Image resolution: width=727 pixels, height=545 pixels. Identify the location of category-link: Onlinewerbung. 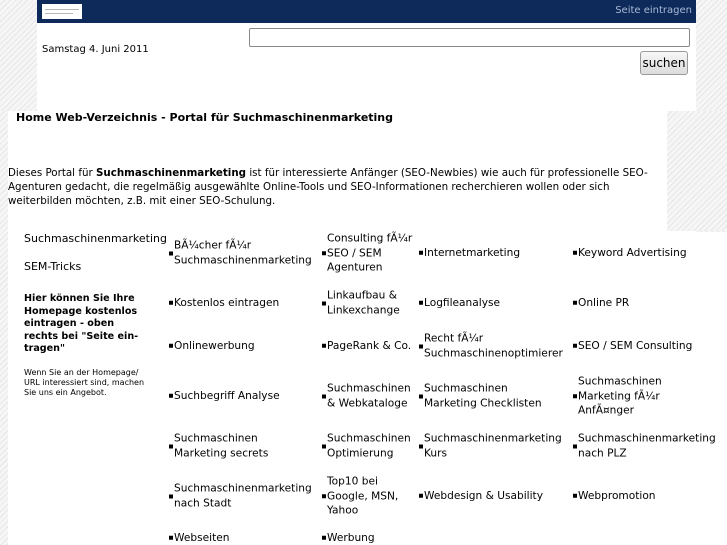
(212, 346).